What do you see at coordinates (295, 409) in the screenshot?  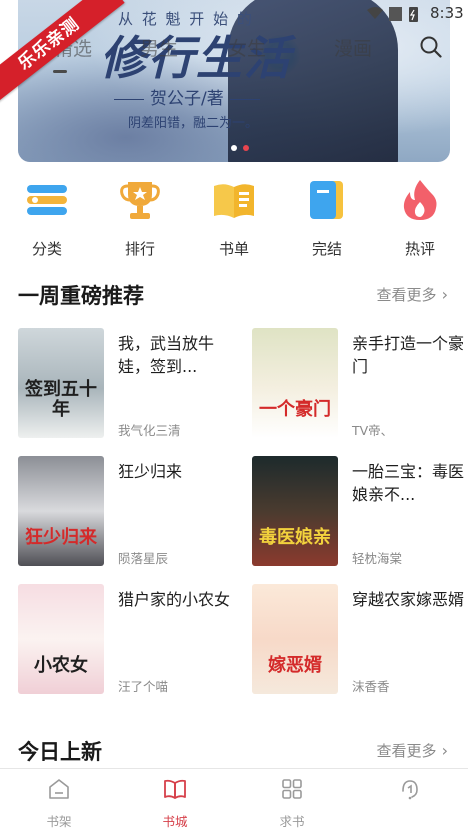 I see `book-cover-title: 一个豪门` at bounding box center [295, 409].